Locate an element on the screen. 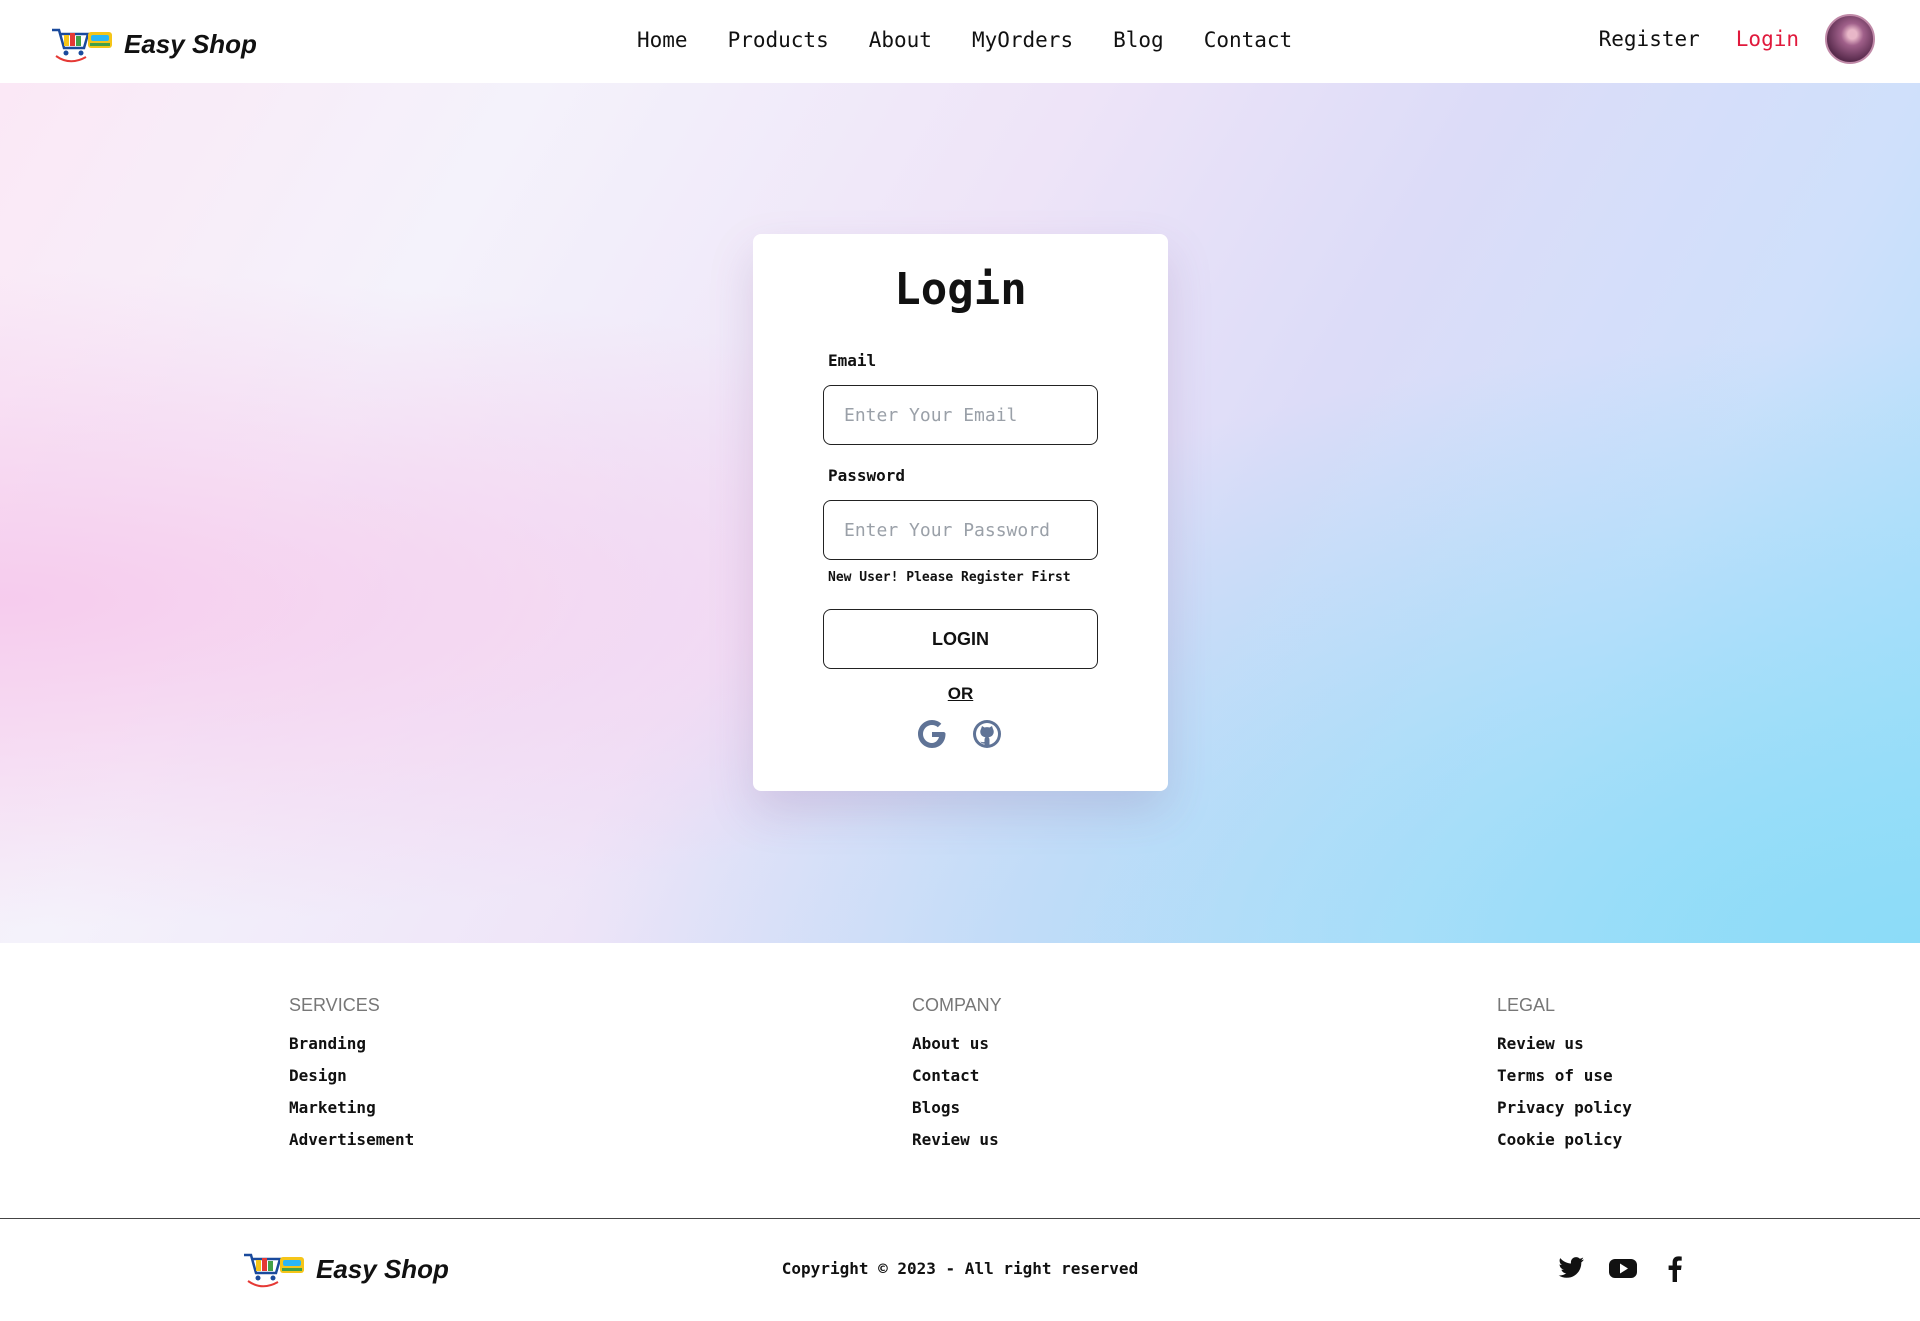 The height and width of the screenshot is (1321, 1920). footer-social-links is located at coordinates (1623, 1268).